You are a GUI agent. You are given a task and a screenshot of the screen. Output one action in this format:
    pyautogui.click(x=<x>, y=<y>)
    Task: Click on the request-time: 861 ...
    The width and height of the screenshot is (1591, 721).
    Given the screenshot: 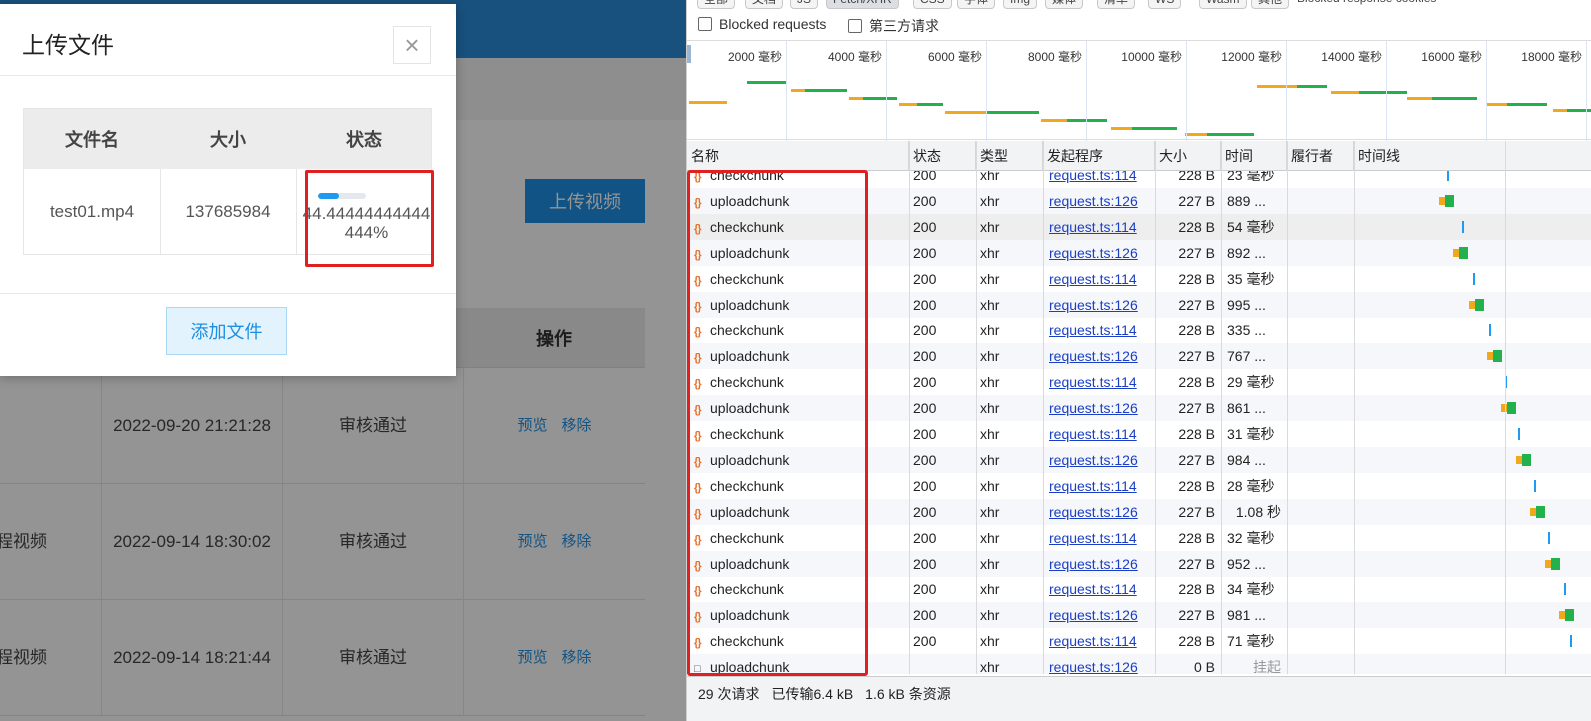 What is the action you would take?
    pyautogui.click(x=1246, y=408)
    